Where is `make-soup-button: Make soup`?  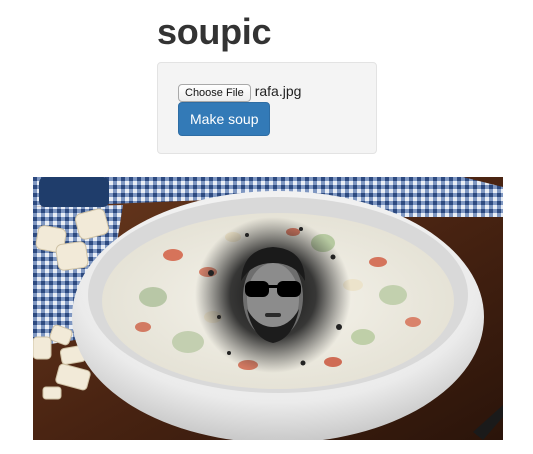 make-soup-button: Make soup is located at coordinates (224, 119).